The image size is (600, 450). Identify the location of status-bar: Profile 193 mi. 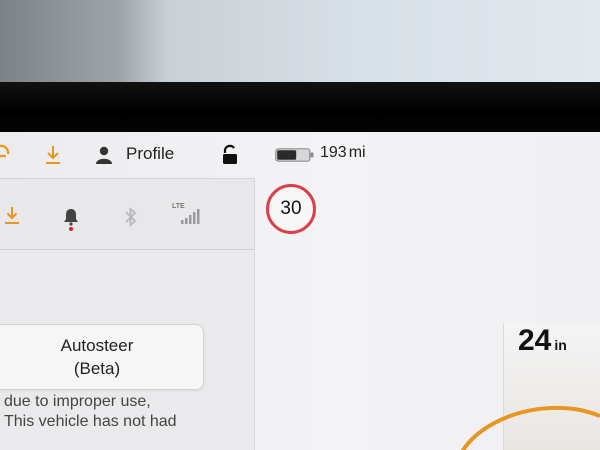
(300, 155).